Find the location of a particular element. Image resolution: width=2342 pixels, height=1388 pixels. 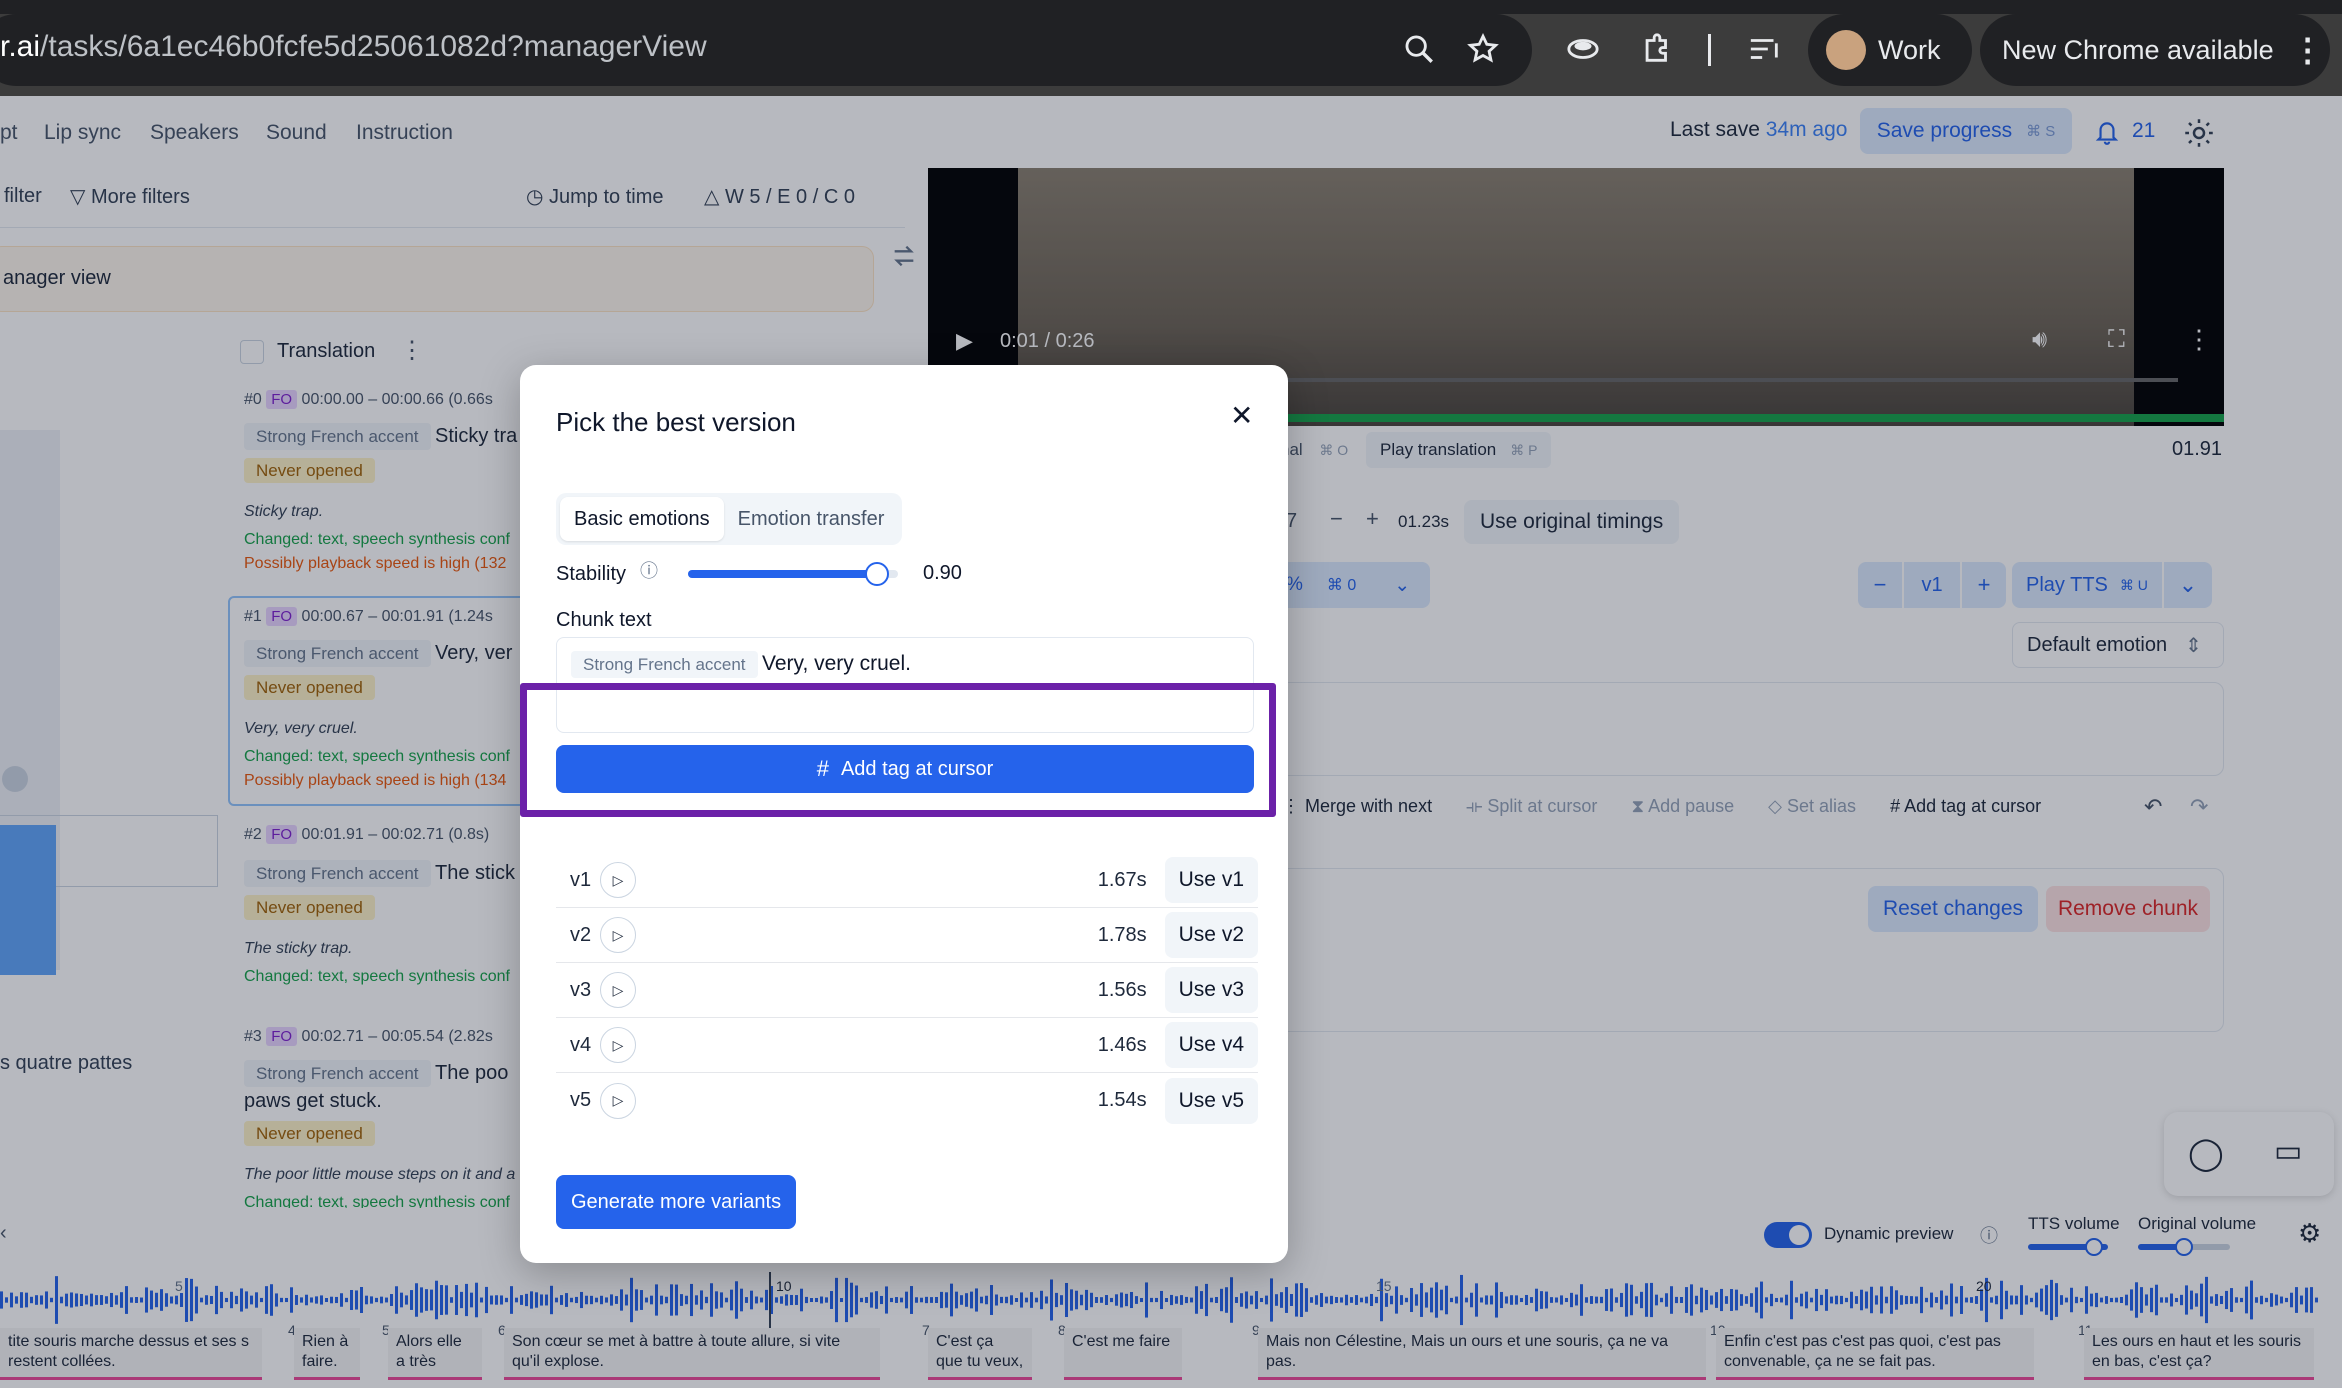

info-icon: ⓘ is located at coordinates (649, 570).